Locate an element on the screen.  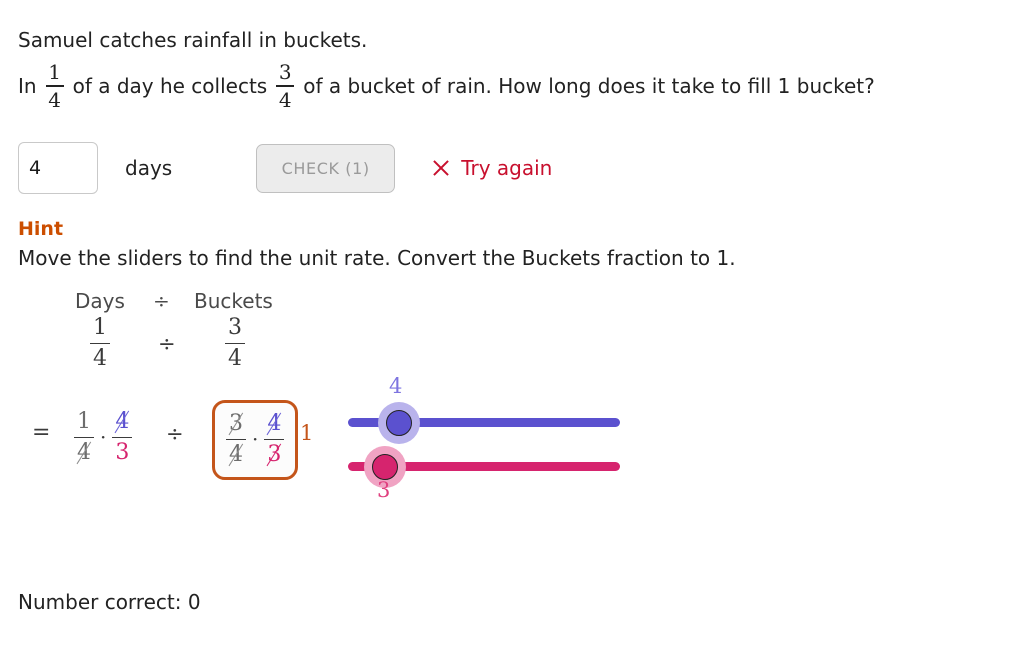
slider-days-knob is located at coordinates (399, 423).